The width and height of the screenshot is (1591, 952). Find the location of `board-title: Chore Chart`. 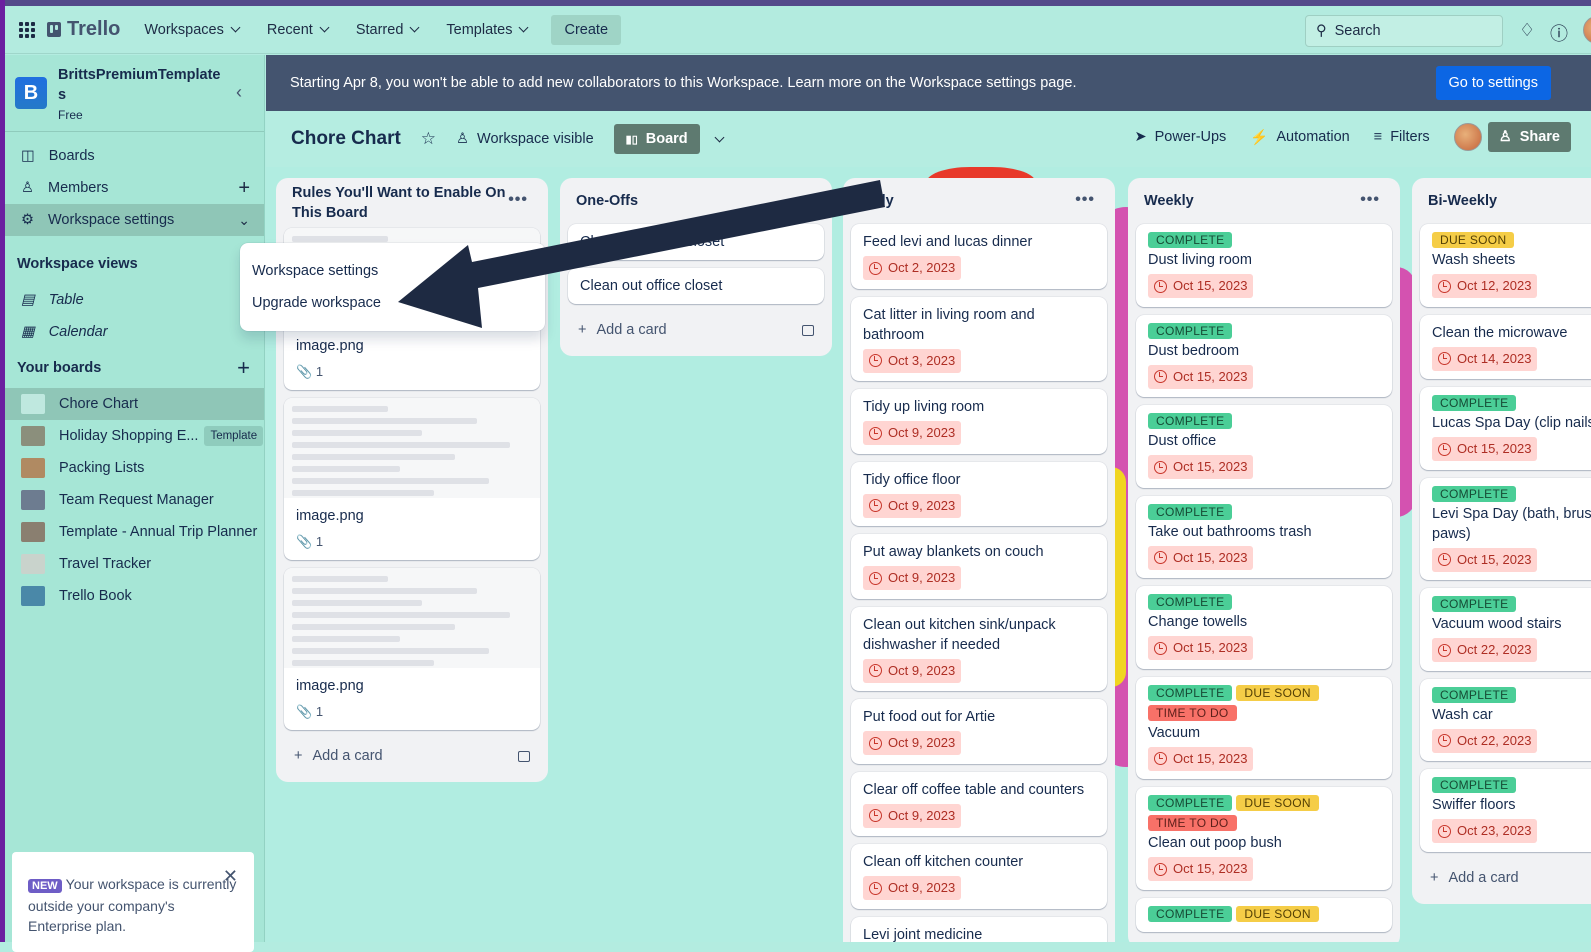

board-title: Chore Chart is located at coordinates (346, 139).